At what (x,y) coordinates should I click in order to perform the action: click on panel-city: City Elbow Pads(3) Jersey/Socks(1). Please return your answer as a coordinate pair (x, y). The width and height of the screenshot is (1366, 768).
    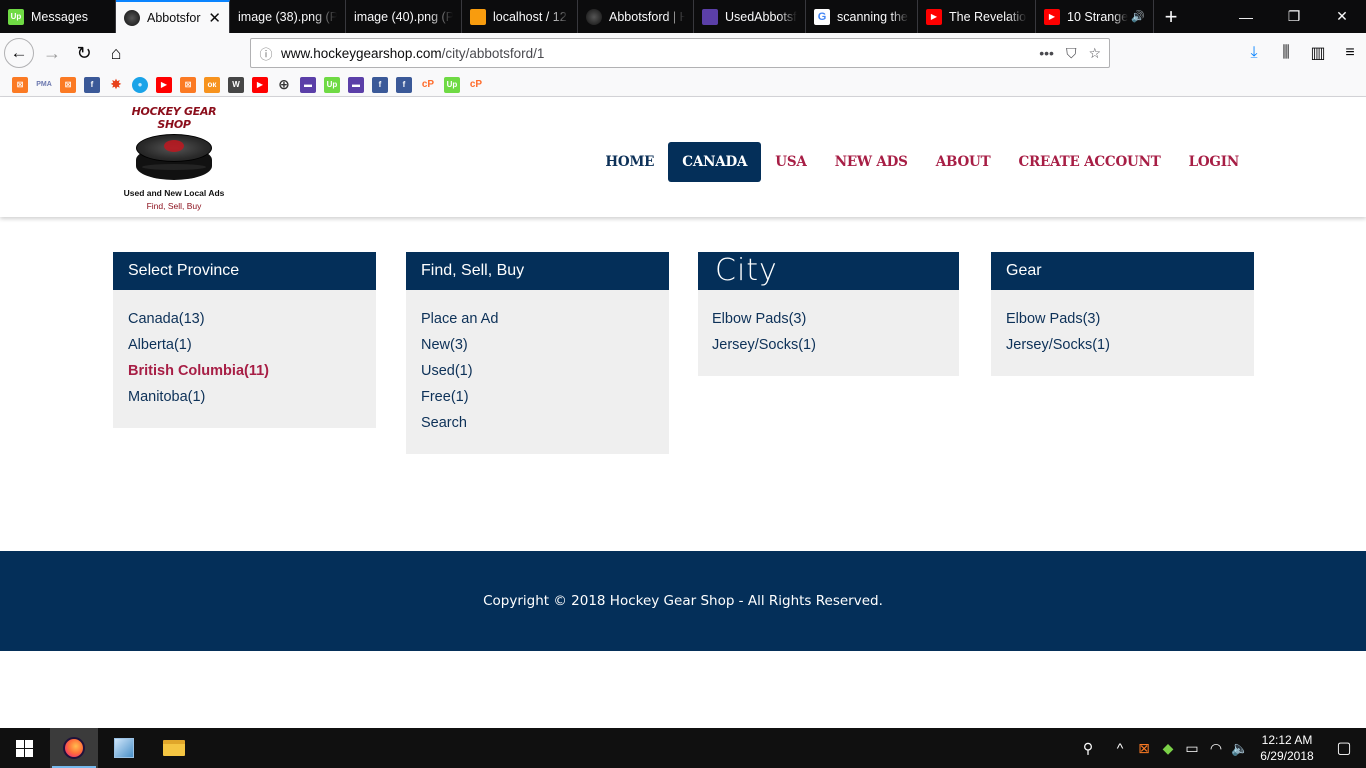
    Looking at the image, I should click on (828, 314).